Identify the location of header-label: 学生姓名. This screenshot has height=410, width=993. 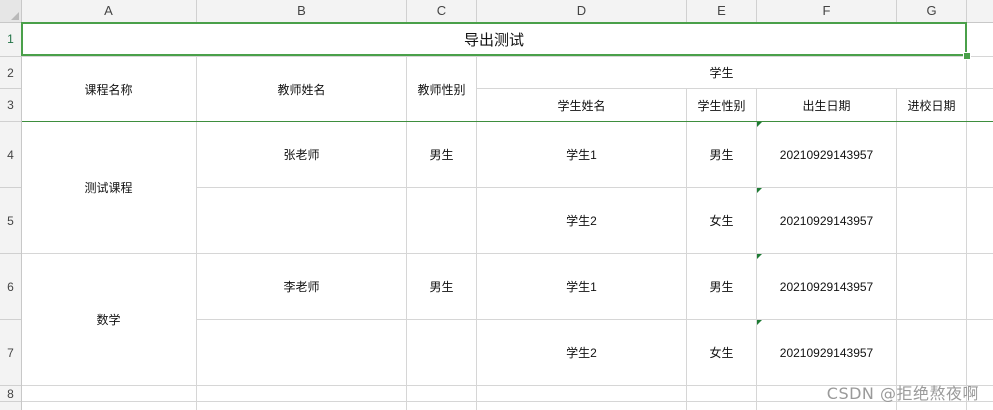
(581, 105).